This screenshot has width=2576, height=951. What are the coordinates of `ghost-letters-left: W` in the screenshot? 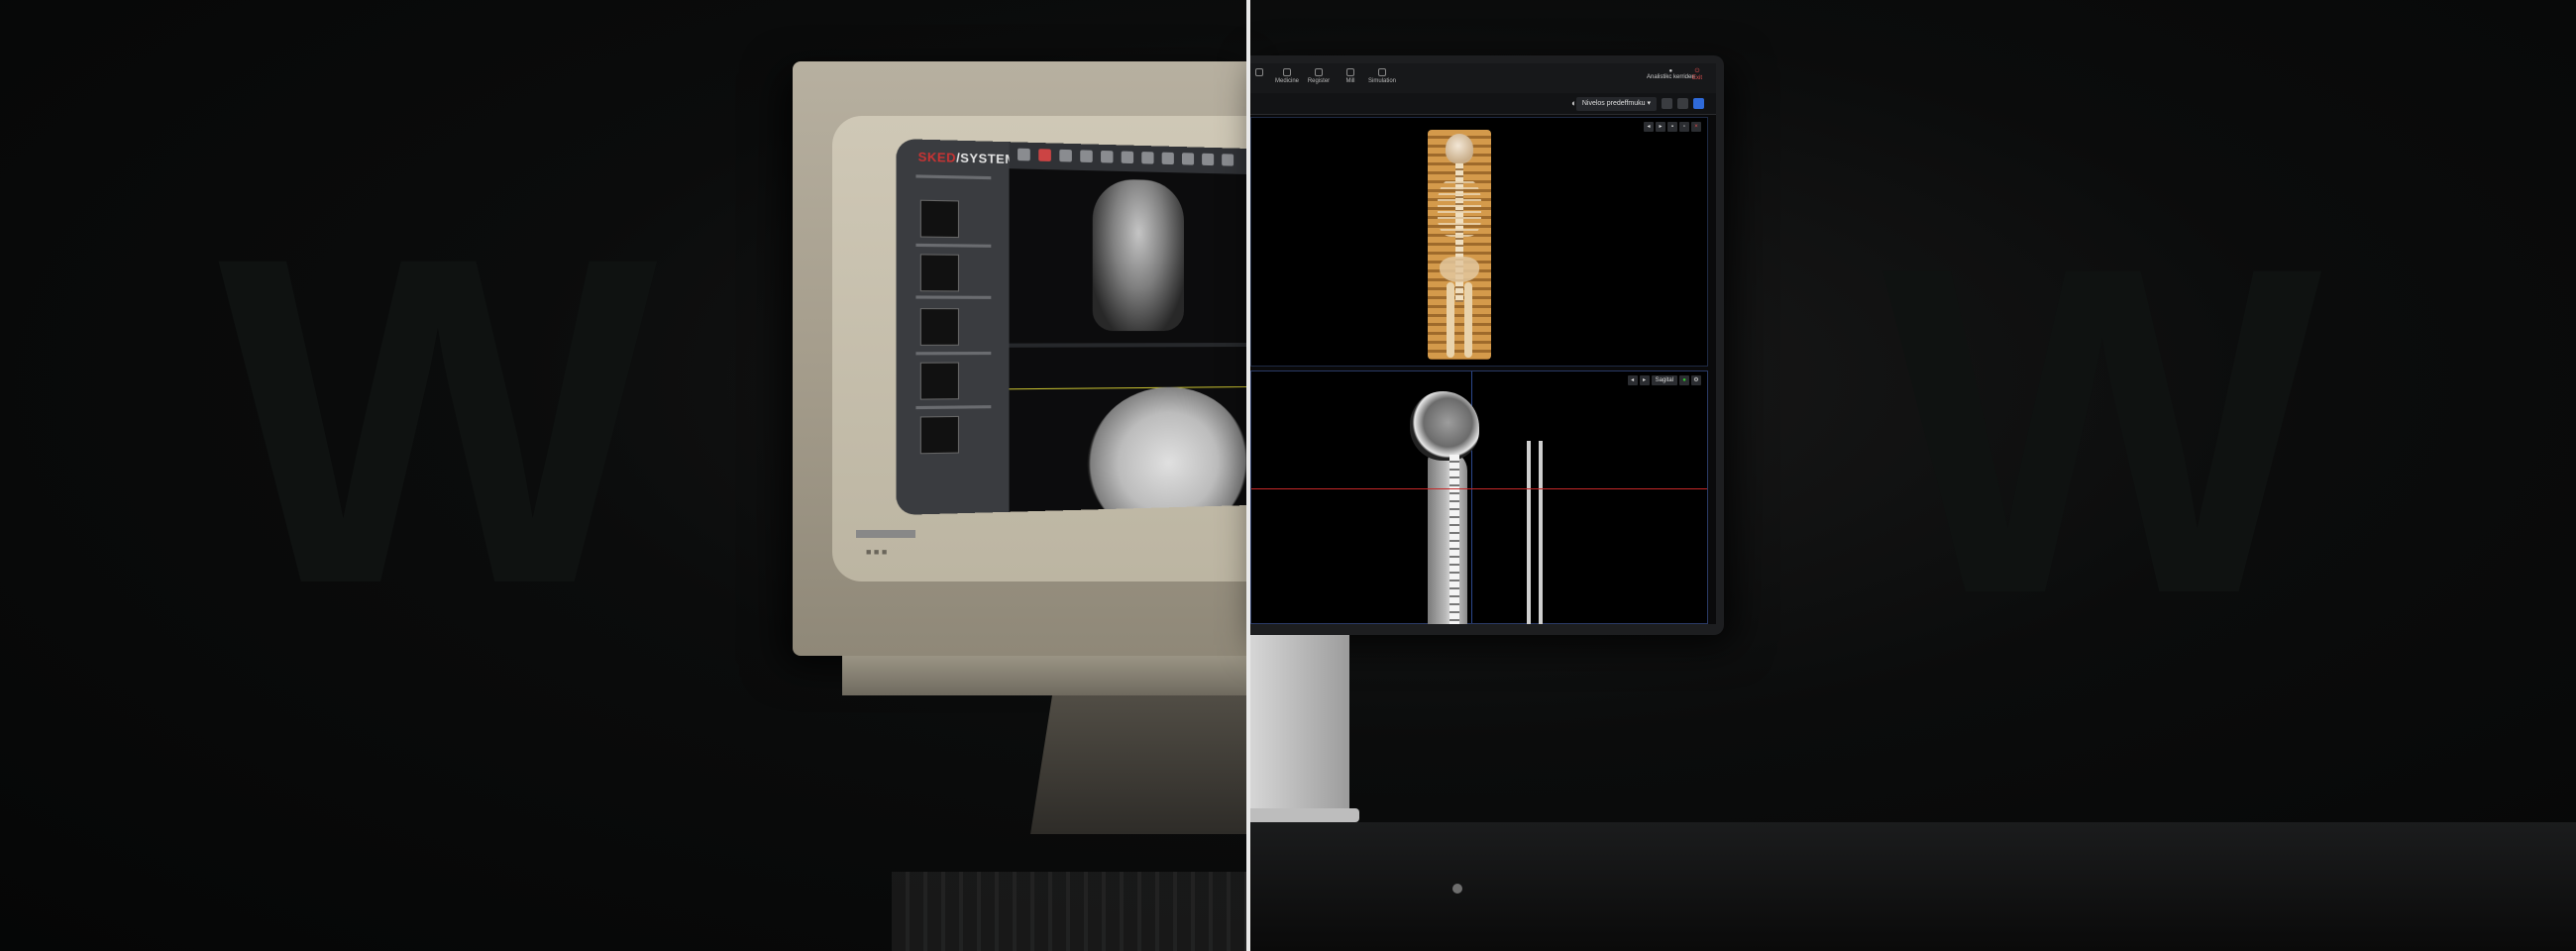 It's located at (438, 420).